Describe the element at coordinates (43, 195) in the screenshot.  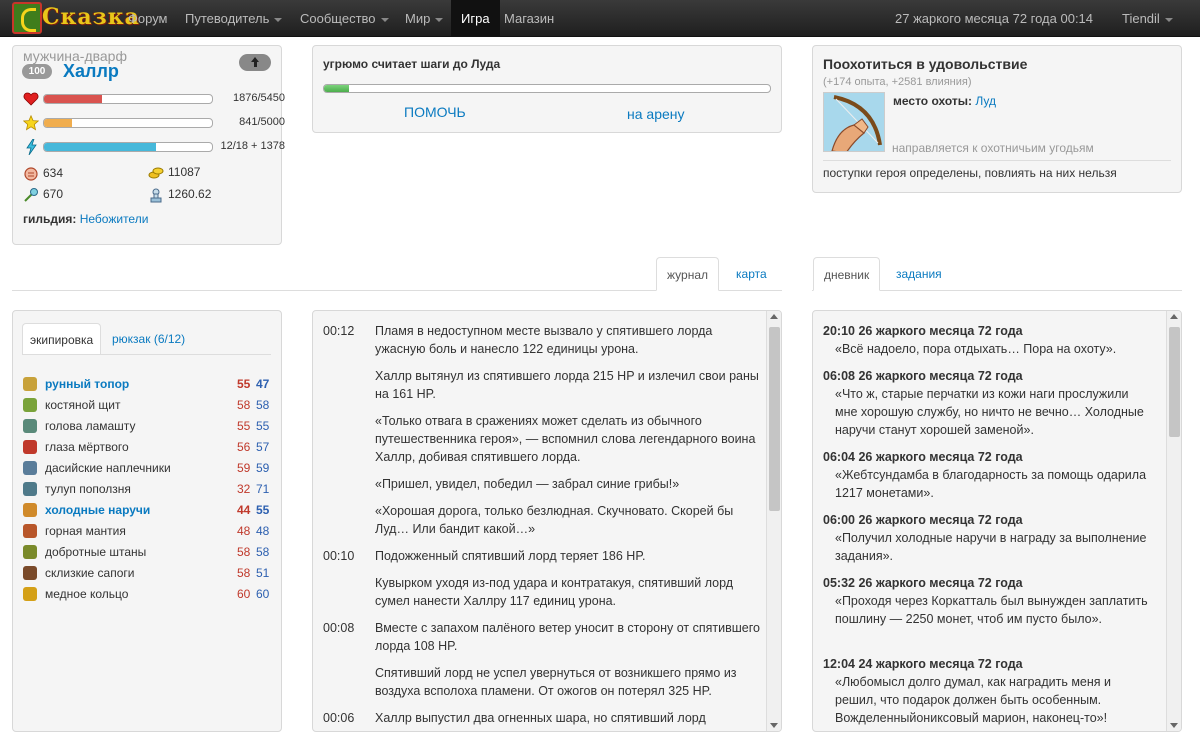
I see `magic-power: 670` at that location.